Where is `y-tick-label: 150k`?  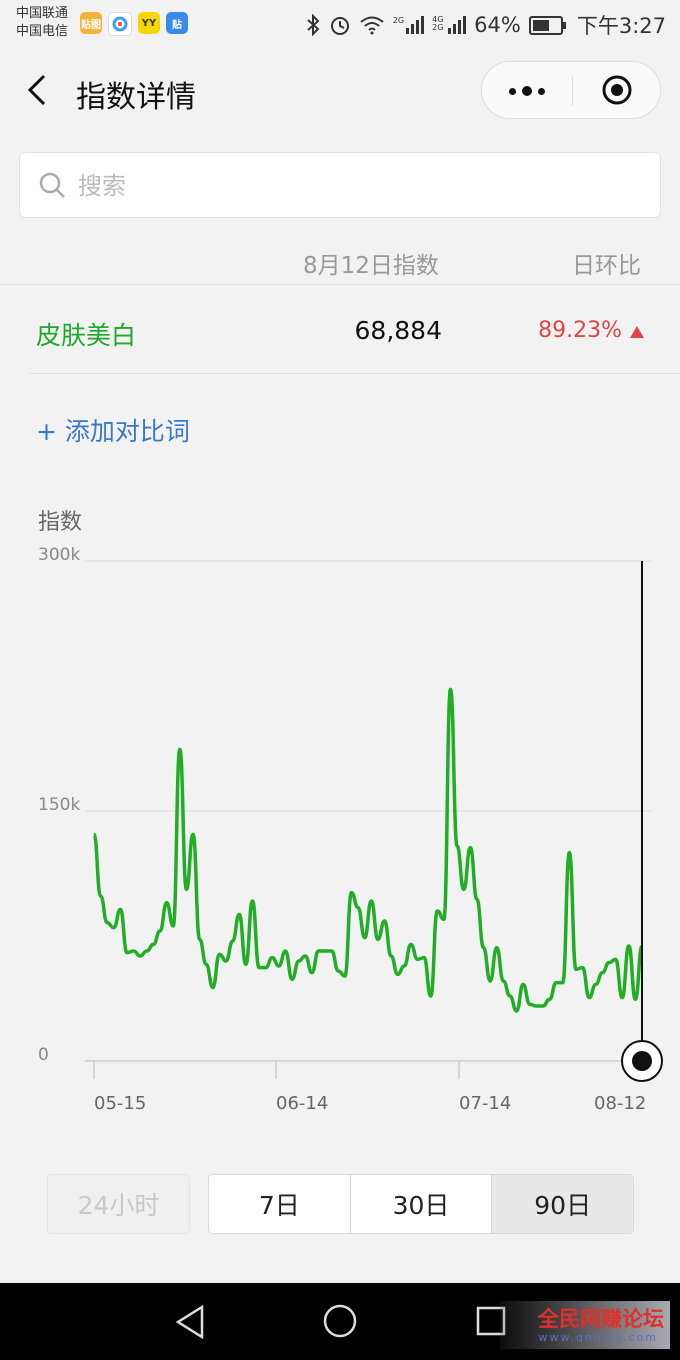
y-tick-label: 150k is located at coordinates (59, 805).